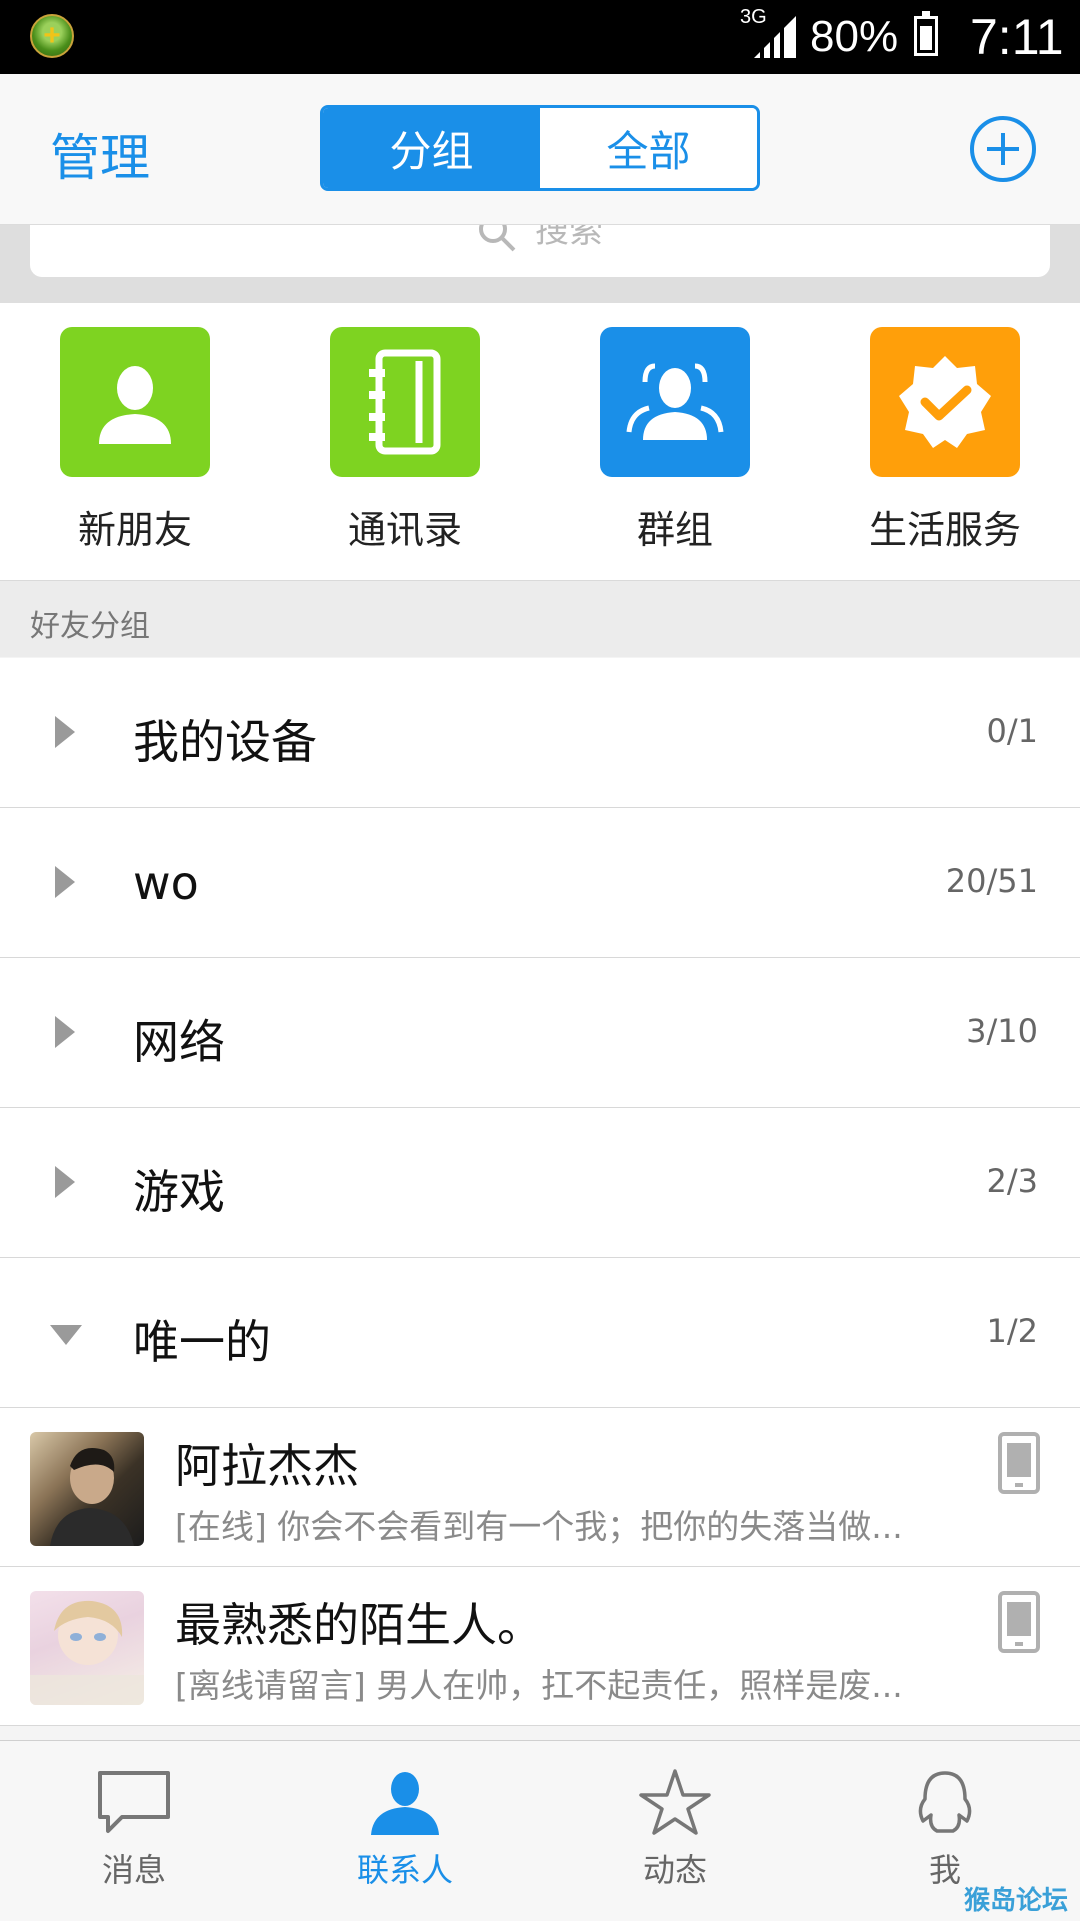  I want to click on group-row: 我的设备 0/1, so click(540, 733).